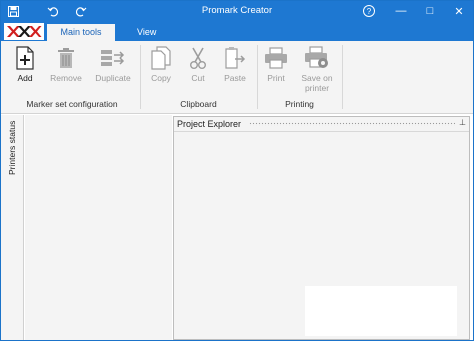  Describe the element at coordinates (299, 104) in the screenshot. I see `group-label-printing: Printing` at that location.